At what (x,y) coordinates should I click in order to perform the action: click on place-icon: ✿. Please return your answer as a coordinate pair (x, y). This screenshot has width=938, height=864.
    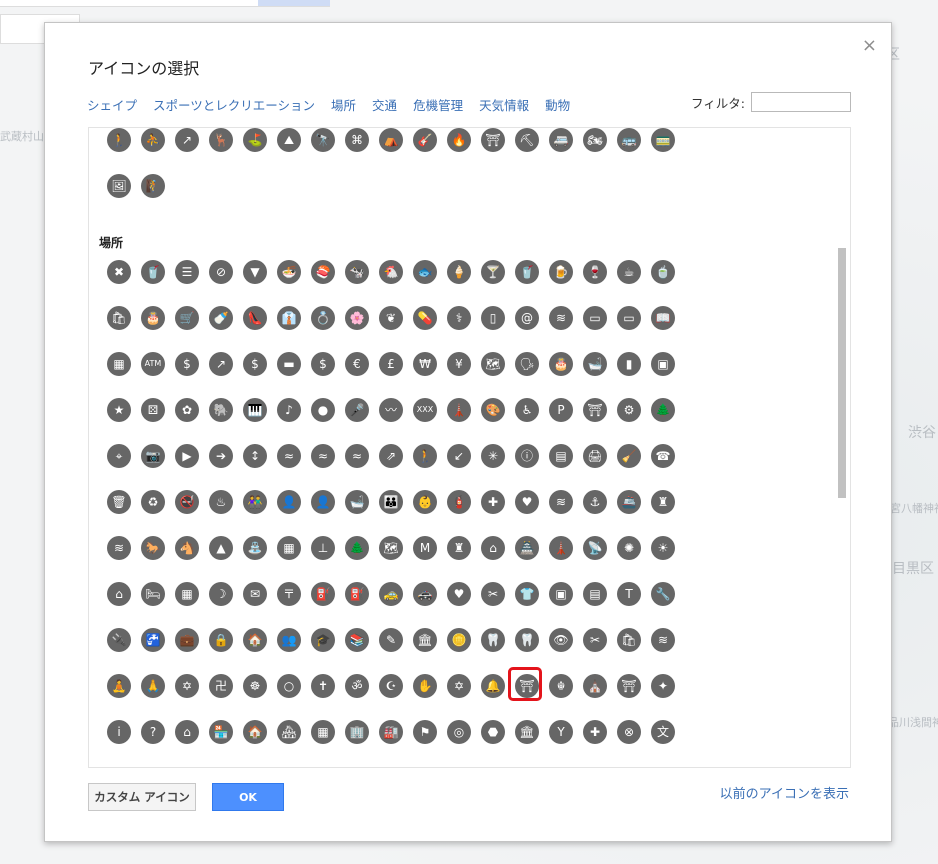
    Looking at the image, I should click on (187, 410).